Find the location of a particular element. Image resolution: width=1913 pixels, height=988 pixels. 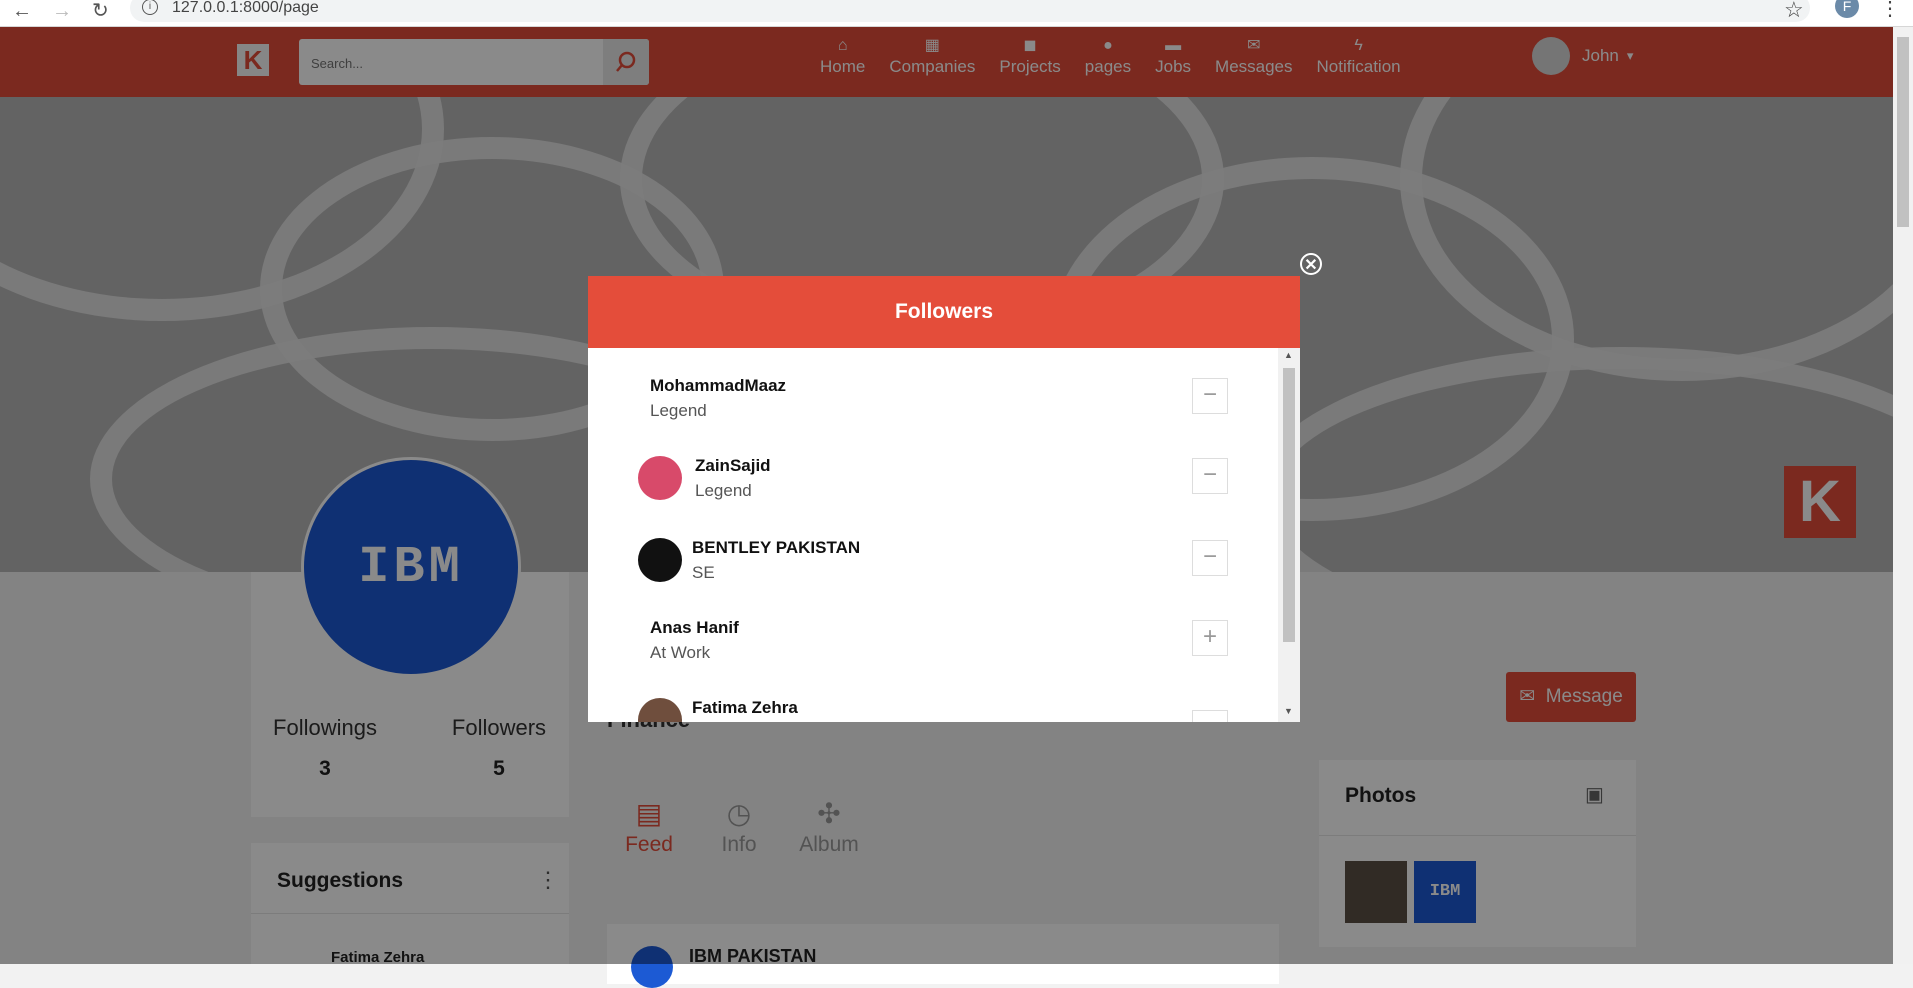

follow-button is located at coordinates (1210, 716).